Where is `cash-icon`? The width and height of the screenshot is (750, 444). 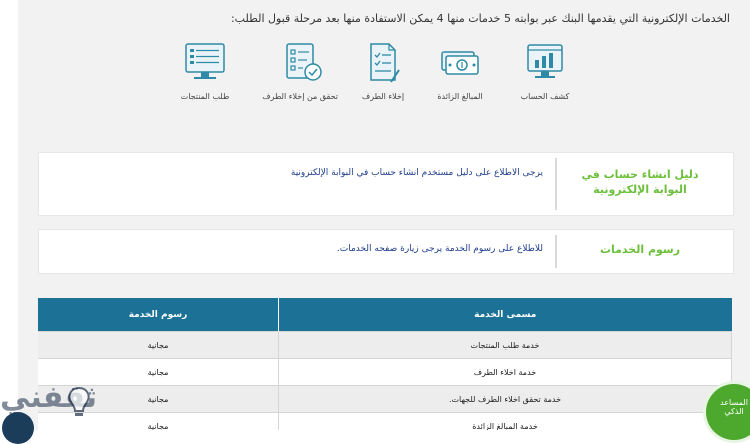 cash-icon is located at coordinates (460, 63).